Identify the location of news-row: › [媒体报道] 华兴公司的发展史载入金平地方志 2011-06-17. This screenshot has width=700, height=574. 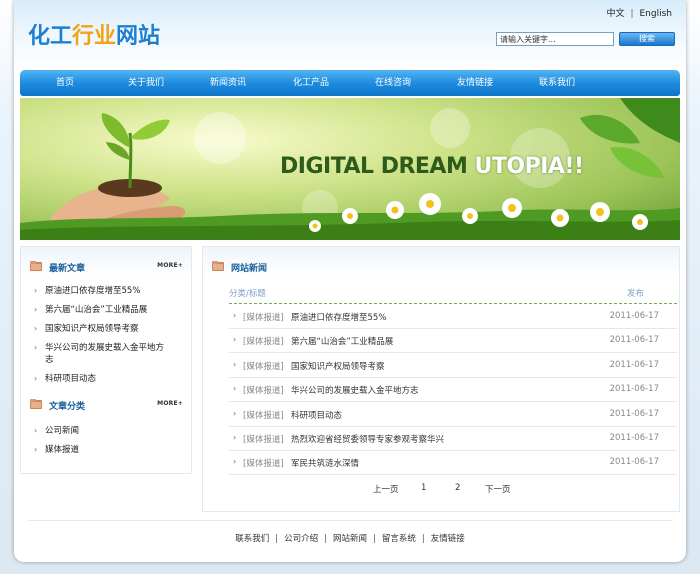
(453, 390).